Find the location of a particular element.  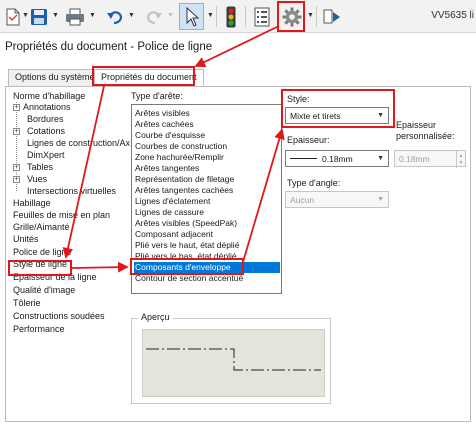

thickness-label: Epaisseur: is located at coordinates (308, 140).